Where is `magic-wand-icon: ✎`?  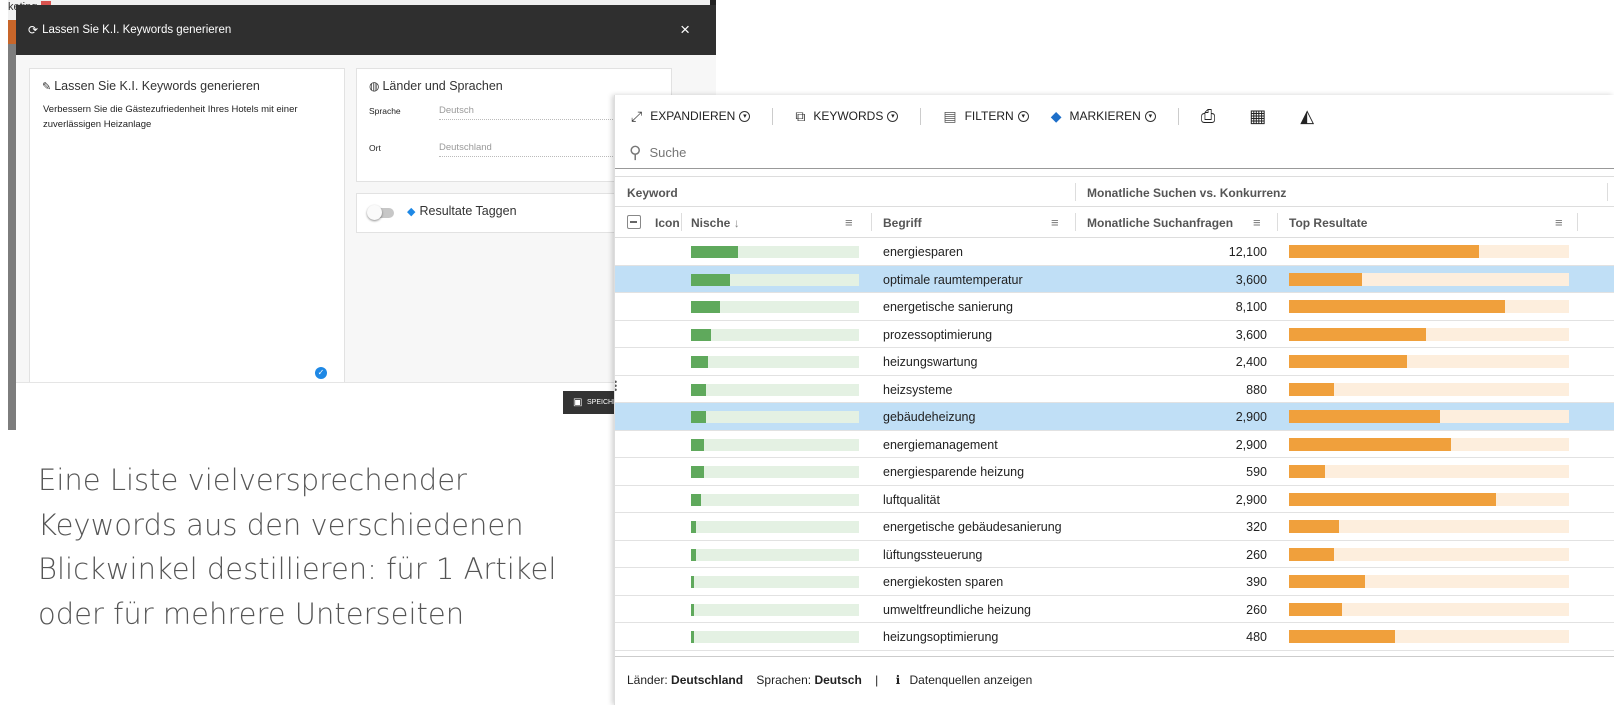
magic-wand-icon: ✎ is located at coordinates (47, 87).